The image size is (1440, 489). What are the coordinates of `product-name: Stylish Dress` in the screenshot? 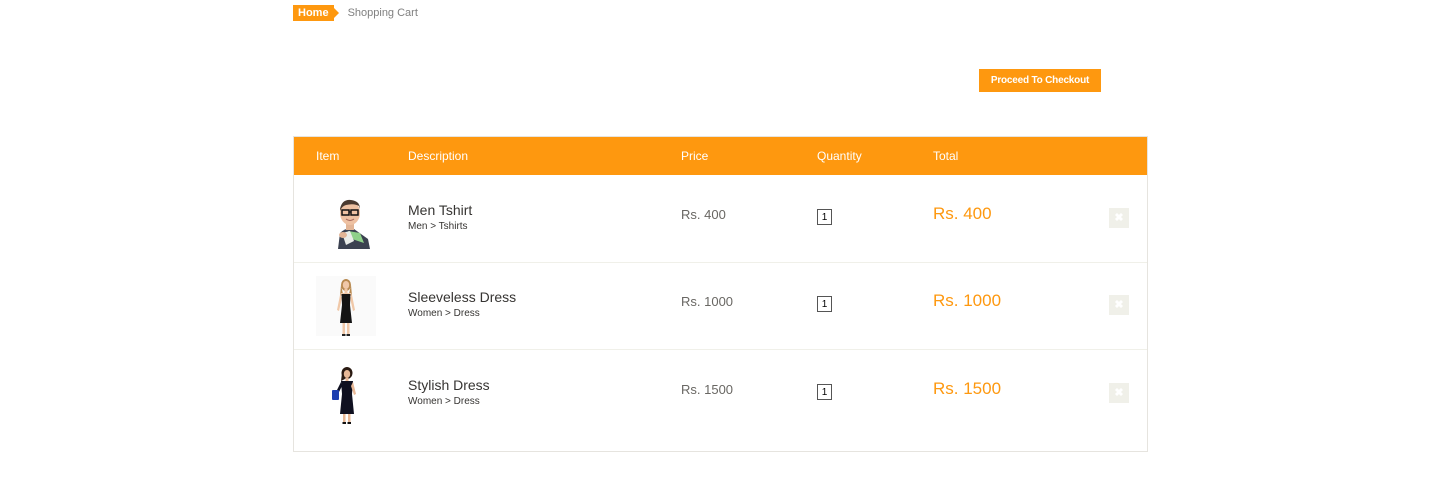 It's located at (449, 385).